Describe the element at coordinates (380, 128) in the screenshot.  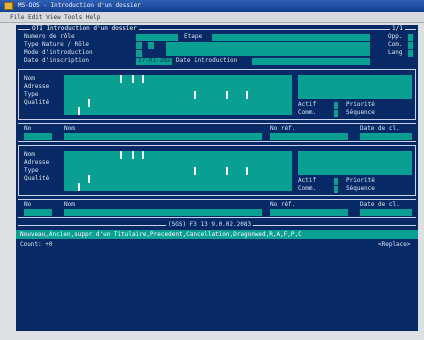
I see `r1-date-label: Date de cl.` at that location.